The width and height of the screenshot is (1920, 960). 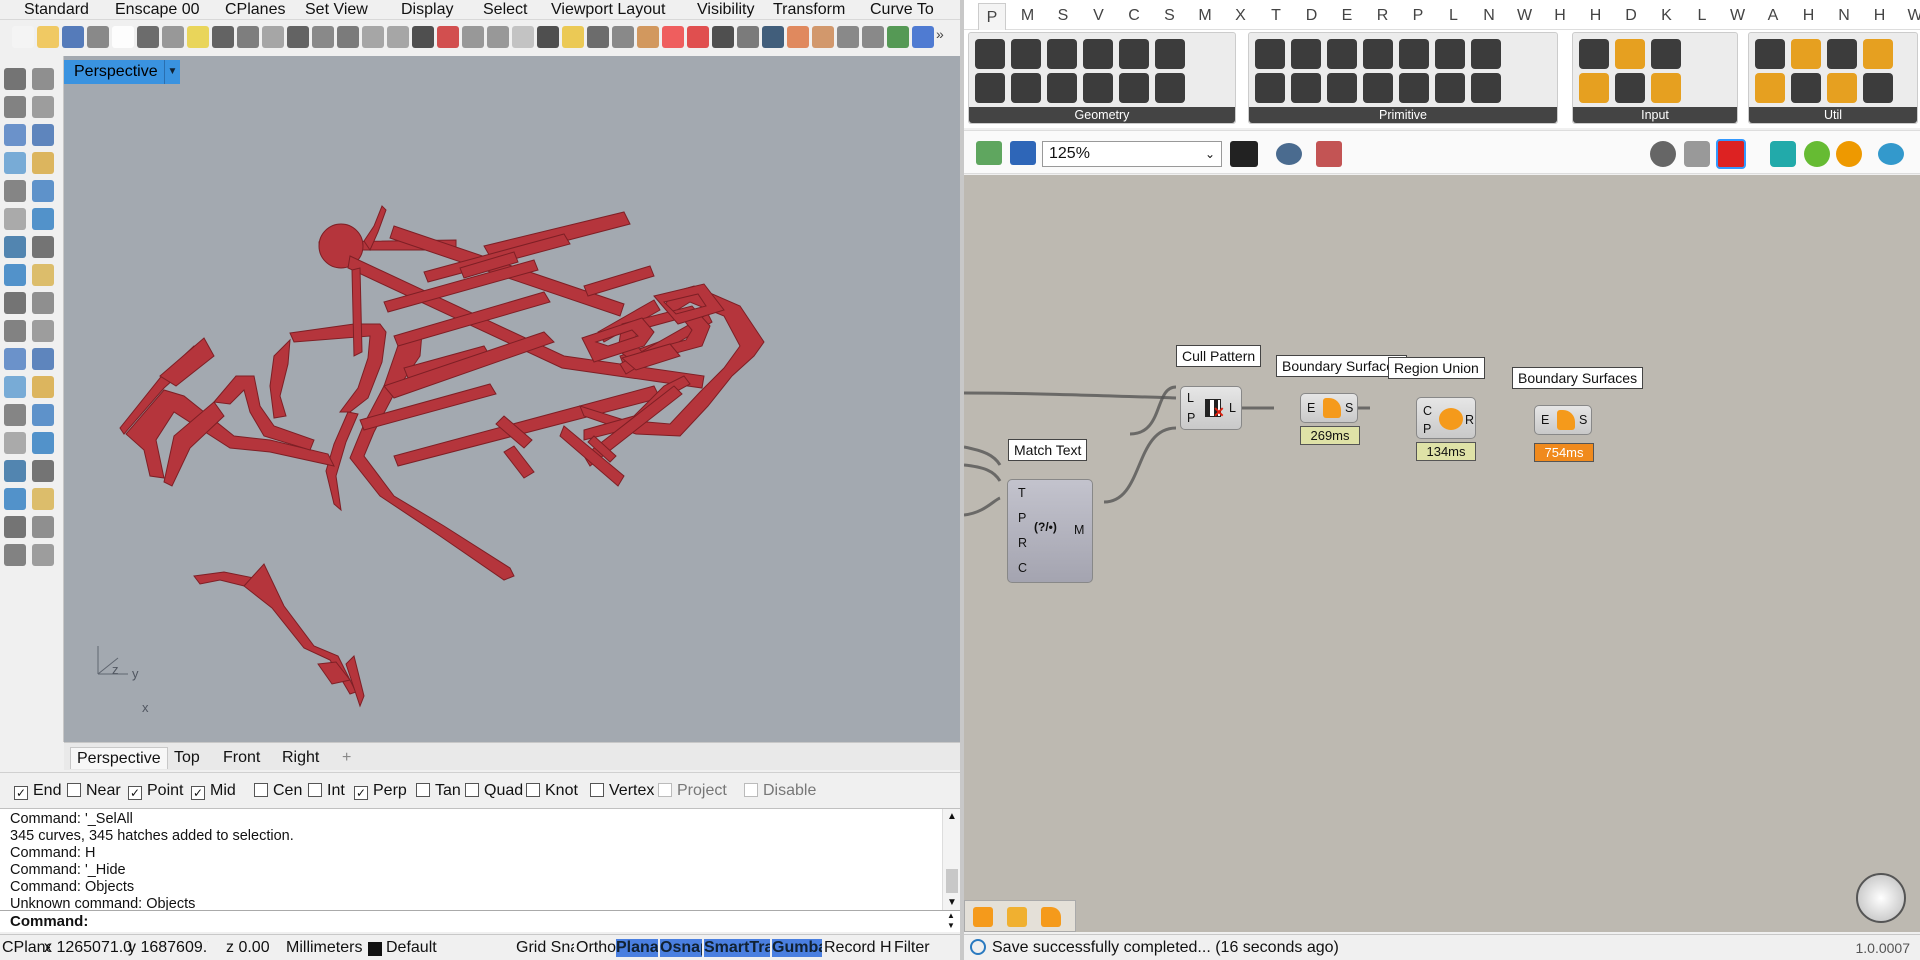 I want to click on gh-tab-3: V, so click(x=1099, y=16).